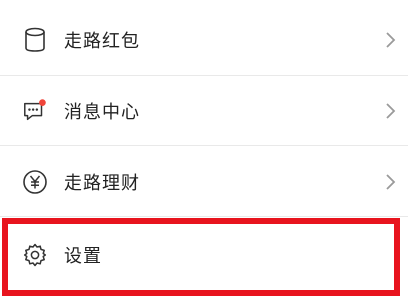  Describe the element at coordinates (83, 256) in the screenshot. I see `menu-item-label: 设置` at that location.